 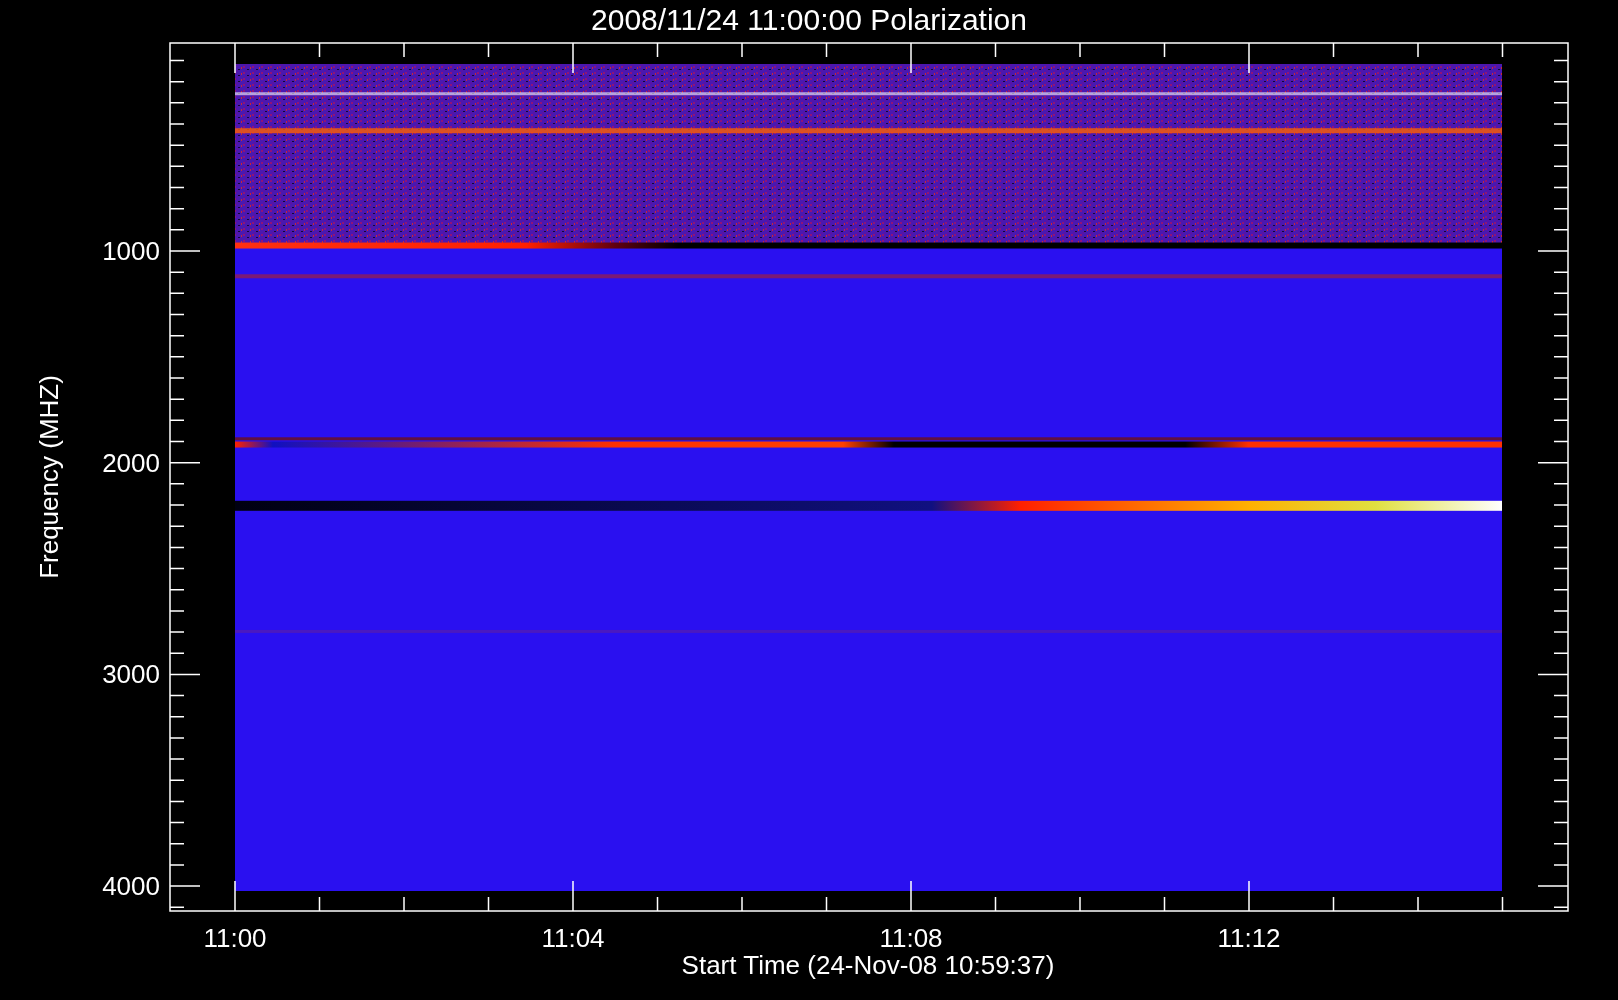 I want to click on tick-label: 1000, so click(x=131, y=251).